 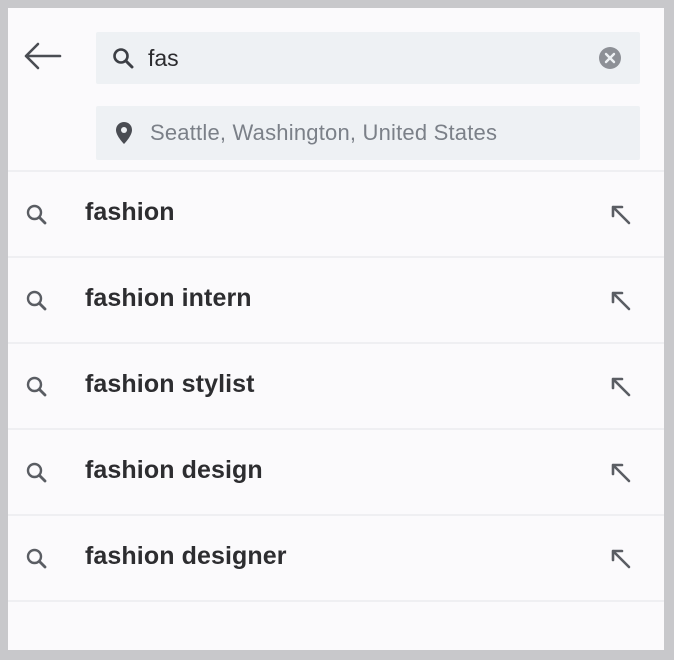 What do you see at coordinates (336, 559) in the screenshot?
I see `suggestion-item: fashion designer` at bounding box center [336, 559].